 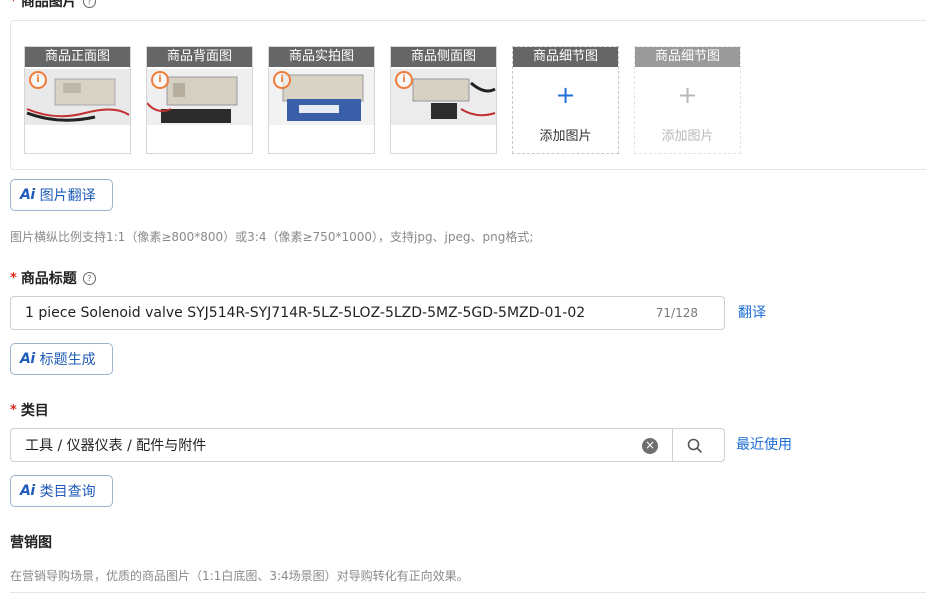 What do you see at coordinates (650, 446) in the screenshot?
I see `clear-icon: ×` at bounding box center [650, 446].